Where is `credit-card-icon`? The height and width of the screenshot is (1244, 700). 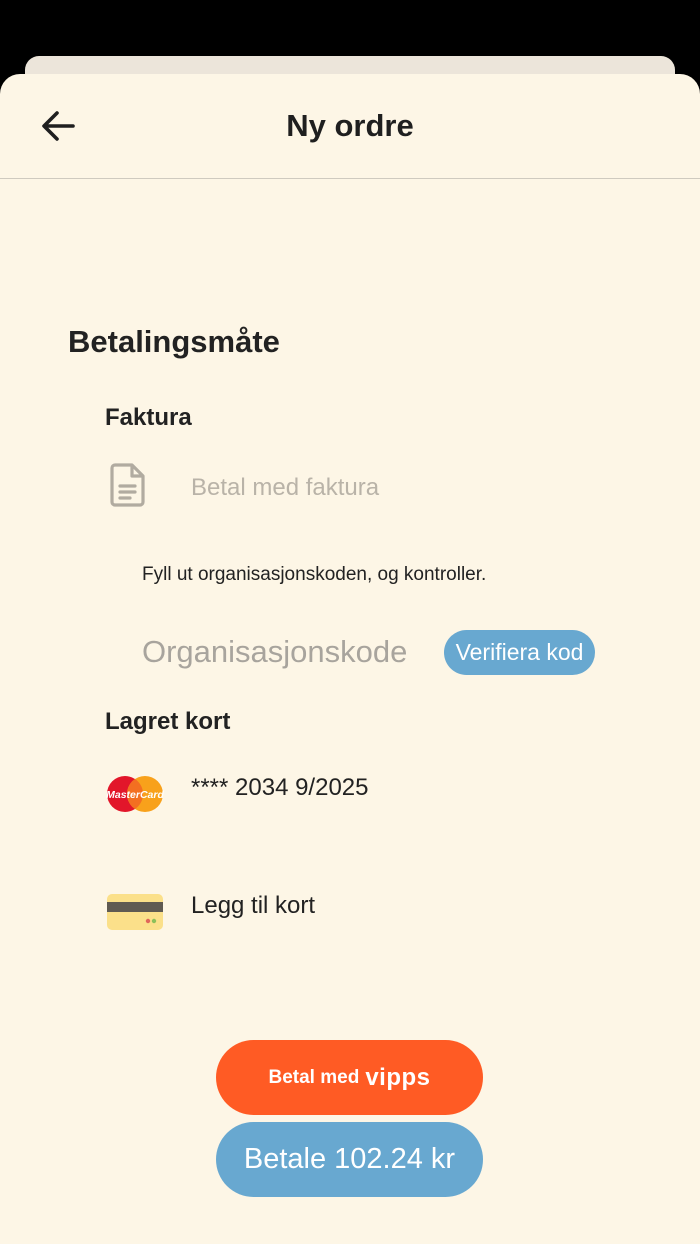
credit-card-icon is located at coordinates (135, 912).